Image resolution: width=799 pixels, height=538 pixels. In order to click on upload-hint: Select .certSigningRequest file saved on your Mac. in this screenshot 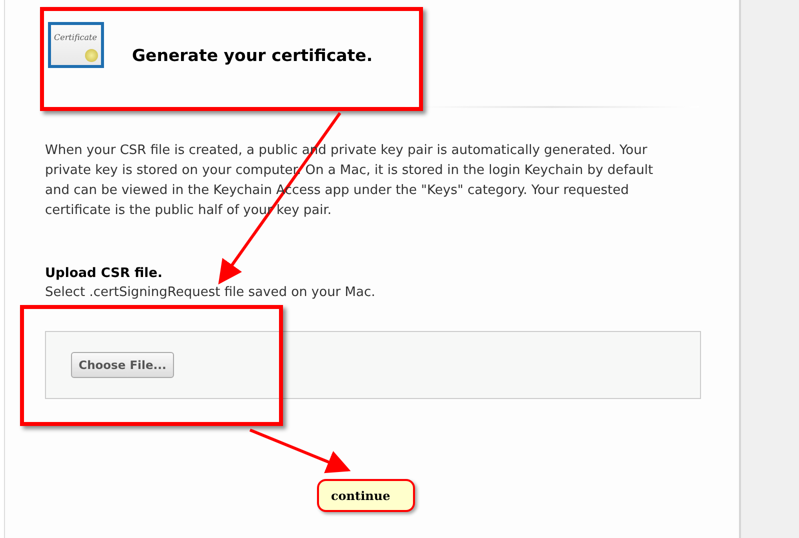, I will do `click(210, 292)`.